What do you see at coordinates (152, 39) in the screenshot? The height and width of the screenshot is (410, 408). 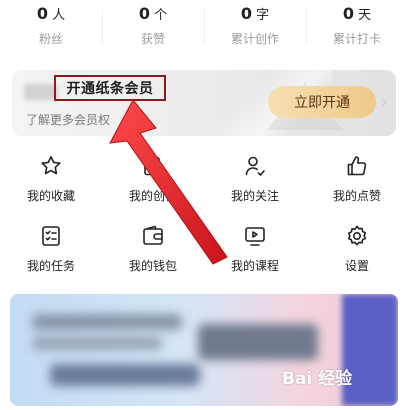 I see `stat-label: 获赞` at bounding box center [152, 39].